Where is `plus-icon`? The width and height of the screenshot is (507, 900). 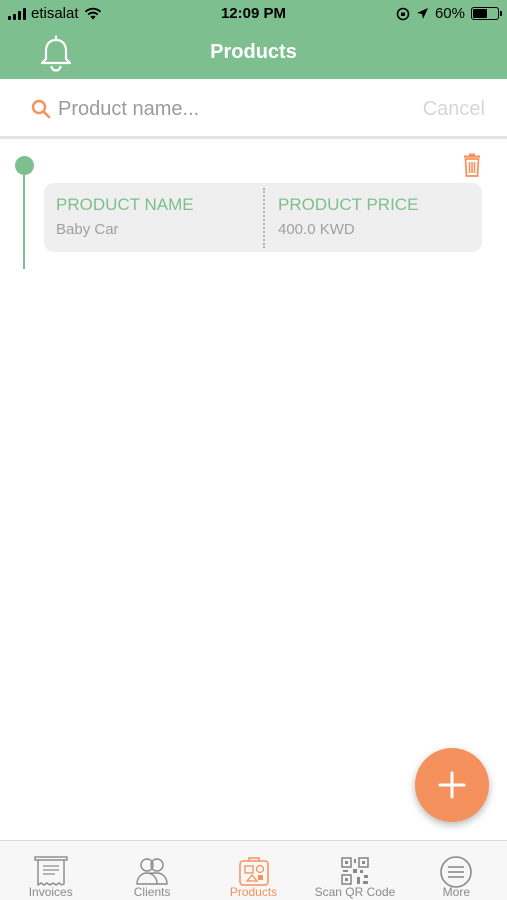 plus-icon is located at coordinates (452, 785).